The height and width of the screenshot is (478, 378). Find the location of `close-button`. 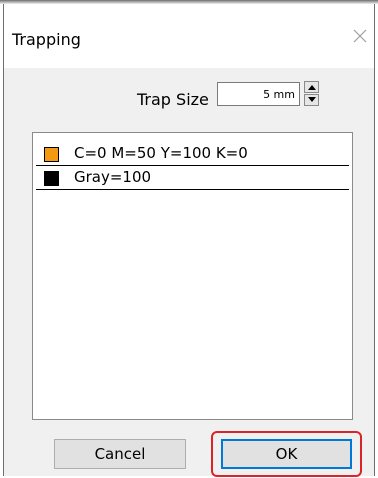

close-button is located at coordinates (360, 36).